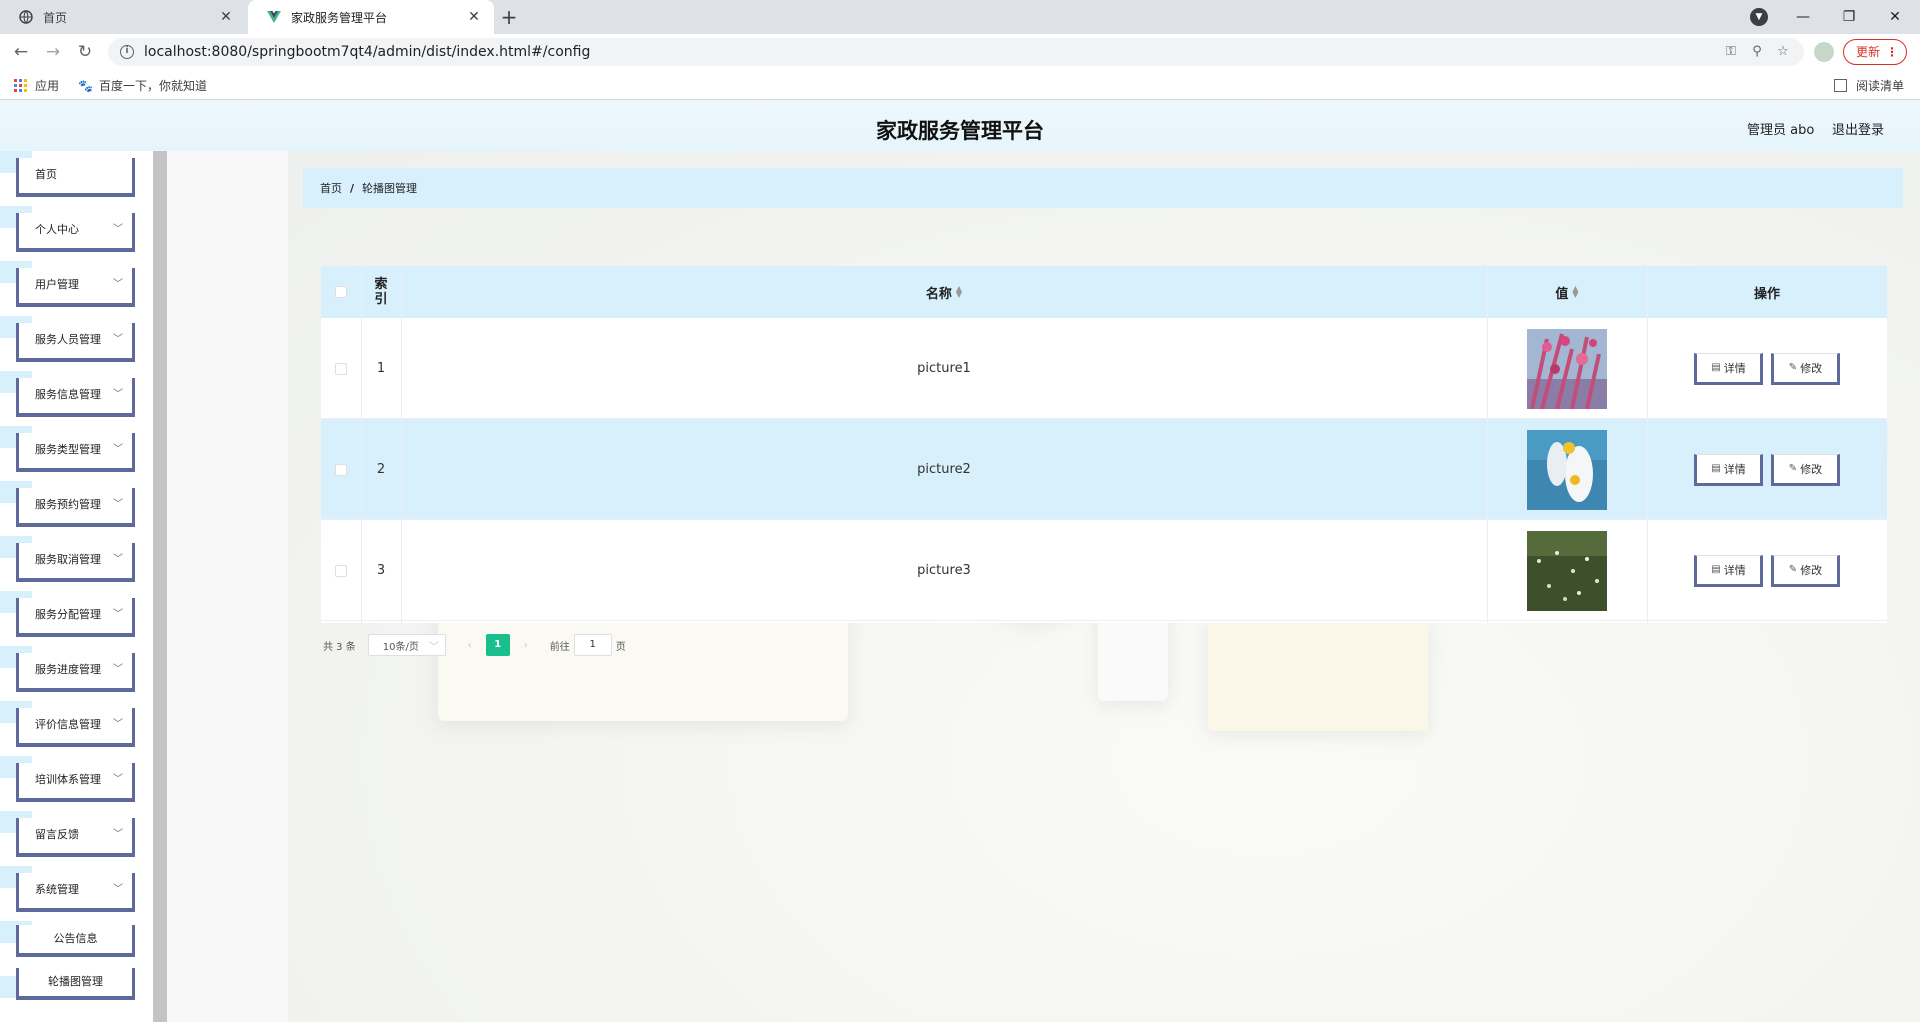  What do you see at coordinates (1757, 52) in the screenshot?
I see `zoom-icon: ⚲` at bounding box center [1757, 52].